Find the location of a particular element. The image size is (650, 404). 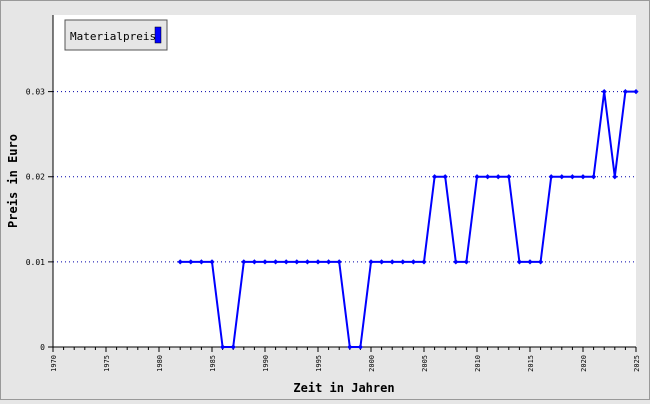

y-tick-label: 0.01 is located at coordinates (35, 262).